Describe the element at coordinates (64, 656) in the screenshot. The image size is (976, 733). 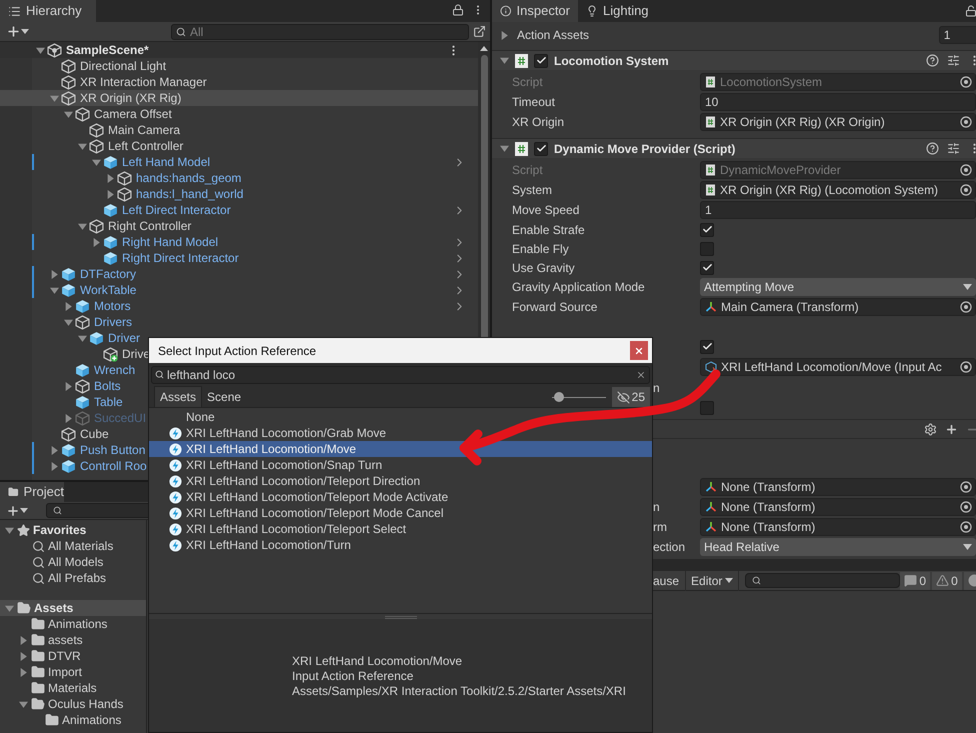
I see `folder-name: DTVR` at that location.